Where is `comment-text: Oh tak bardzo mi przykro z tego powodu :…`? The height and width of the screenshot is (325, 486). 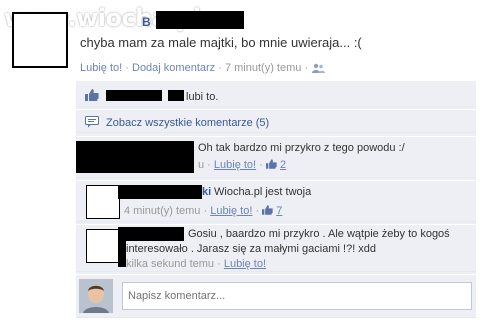
comment-text: Oh tak bardzo mi przykro z tego powodu :… is located at coordinates (301, 148).